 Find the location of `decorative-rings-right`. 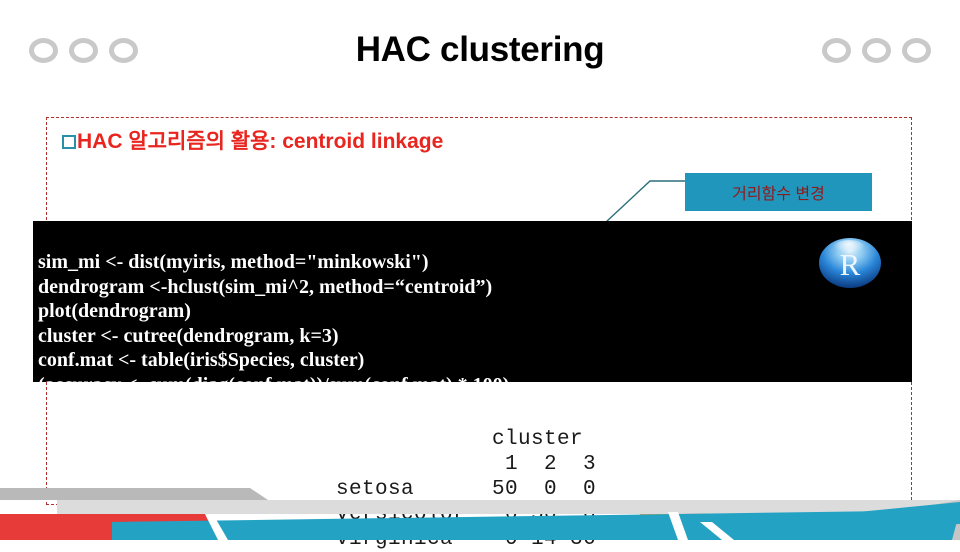

decorative-rings-right is located at coordinates (876, 50).